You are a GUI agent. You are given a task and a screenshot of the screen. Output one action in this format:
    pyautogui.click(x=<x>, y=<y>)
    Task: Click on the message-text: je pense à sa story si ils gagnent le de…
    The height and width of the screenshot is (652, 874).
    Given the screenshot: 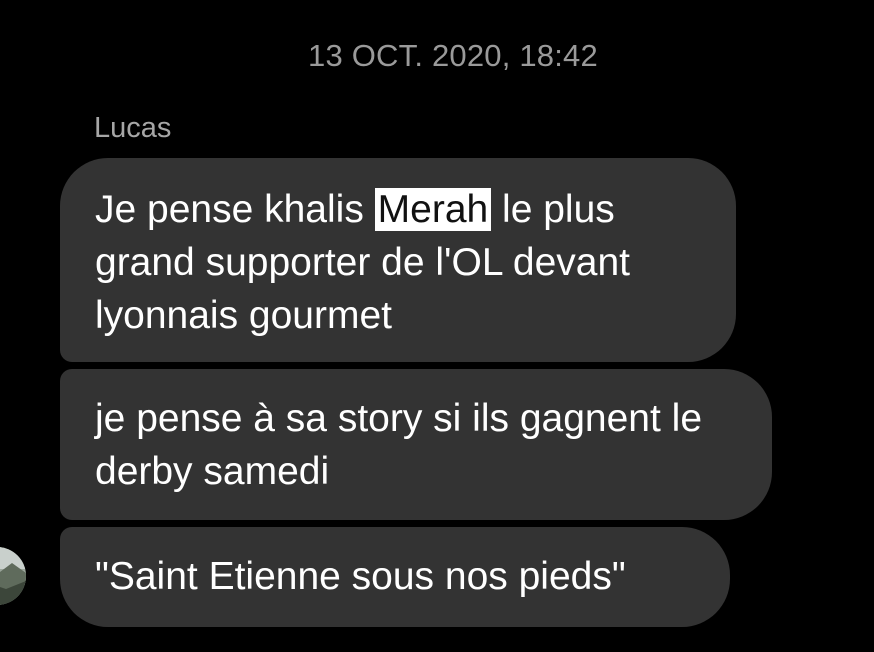 What is the action you would take?
    pyautogui.click(x=399, y=445)
    